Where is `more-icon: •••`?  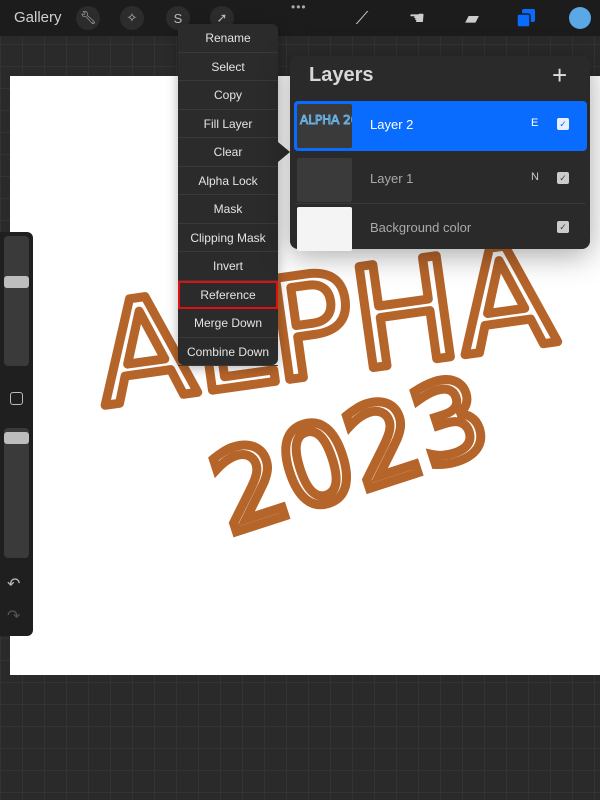
more-icon: ••• is located at coordinates (299, 7).